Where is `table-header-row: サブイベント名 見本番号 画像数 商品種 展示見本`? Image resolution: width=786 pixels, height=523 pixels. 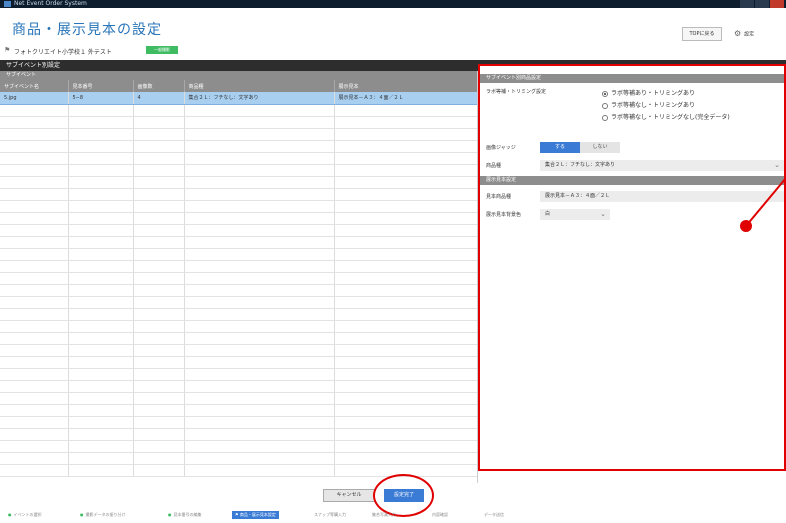 table-header-row: サブイベント名 見本番号 画像数 商品種 展示見本 is located at coordinates (238, 86).